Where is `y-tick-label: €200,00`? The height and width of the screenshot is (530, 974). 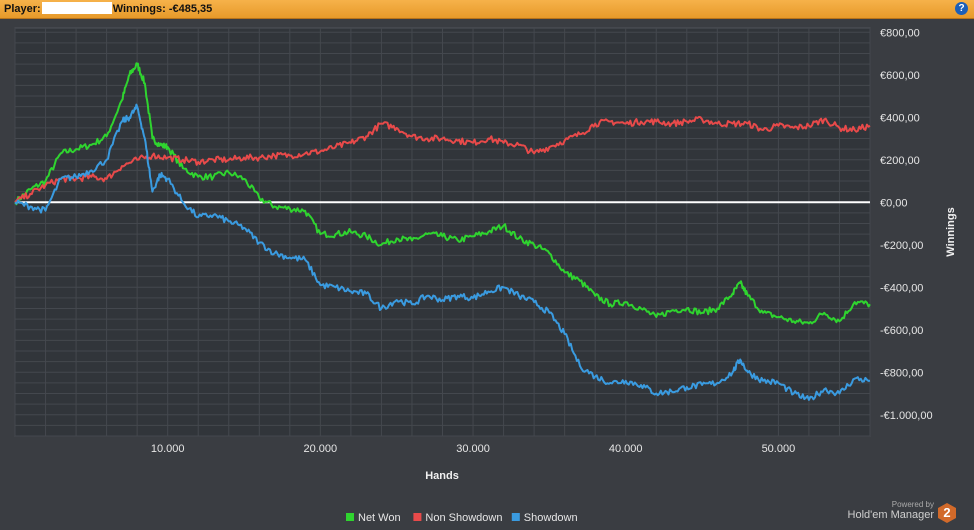 y-tick-label: €200,00 is located at coordinates (900, 161).